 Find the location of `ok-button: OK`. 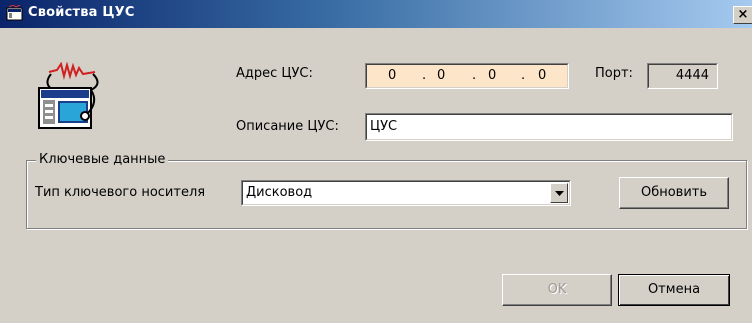

ok-button: OK is located at coordinates (557, 290).